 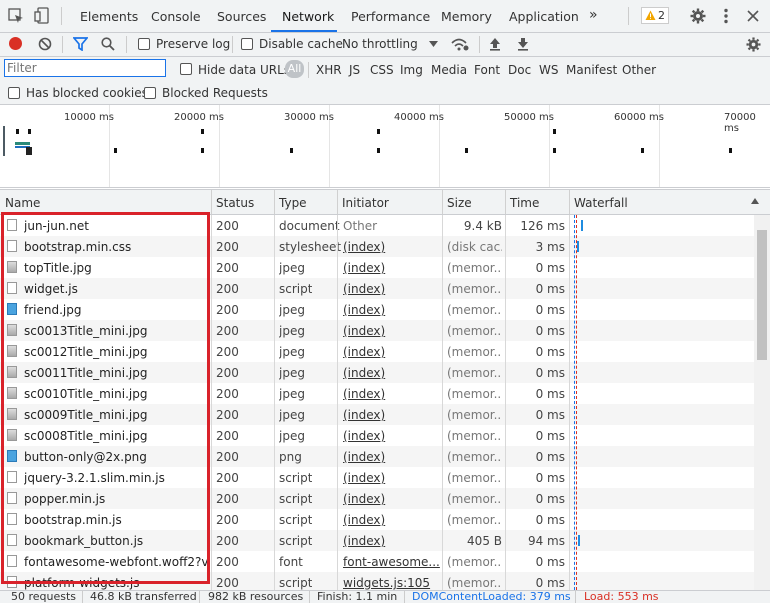 What do you see at coordinates (544, 16) in the screenshot?
I see `tab-application: Application` at bounding box center [544, 16].